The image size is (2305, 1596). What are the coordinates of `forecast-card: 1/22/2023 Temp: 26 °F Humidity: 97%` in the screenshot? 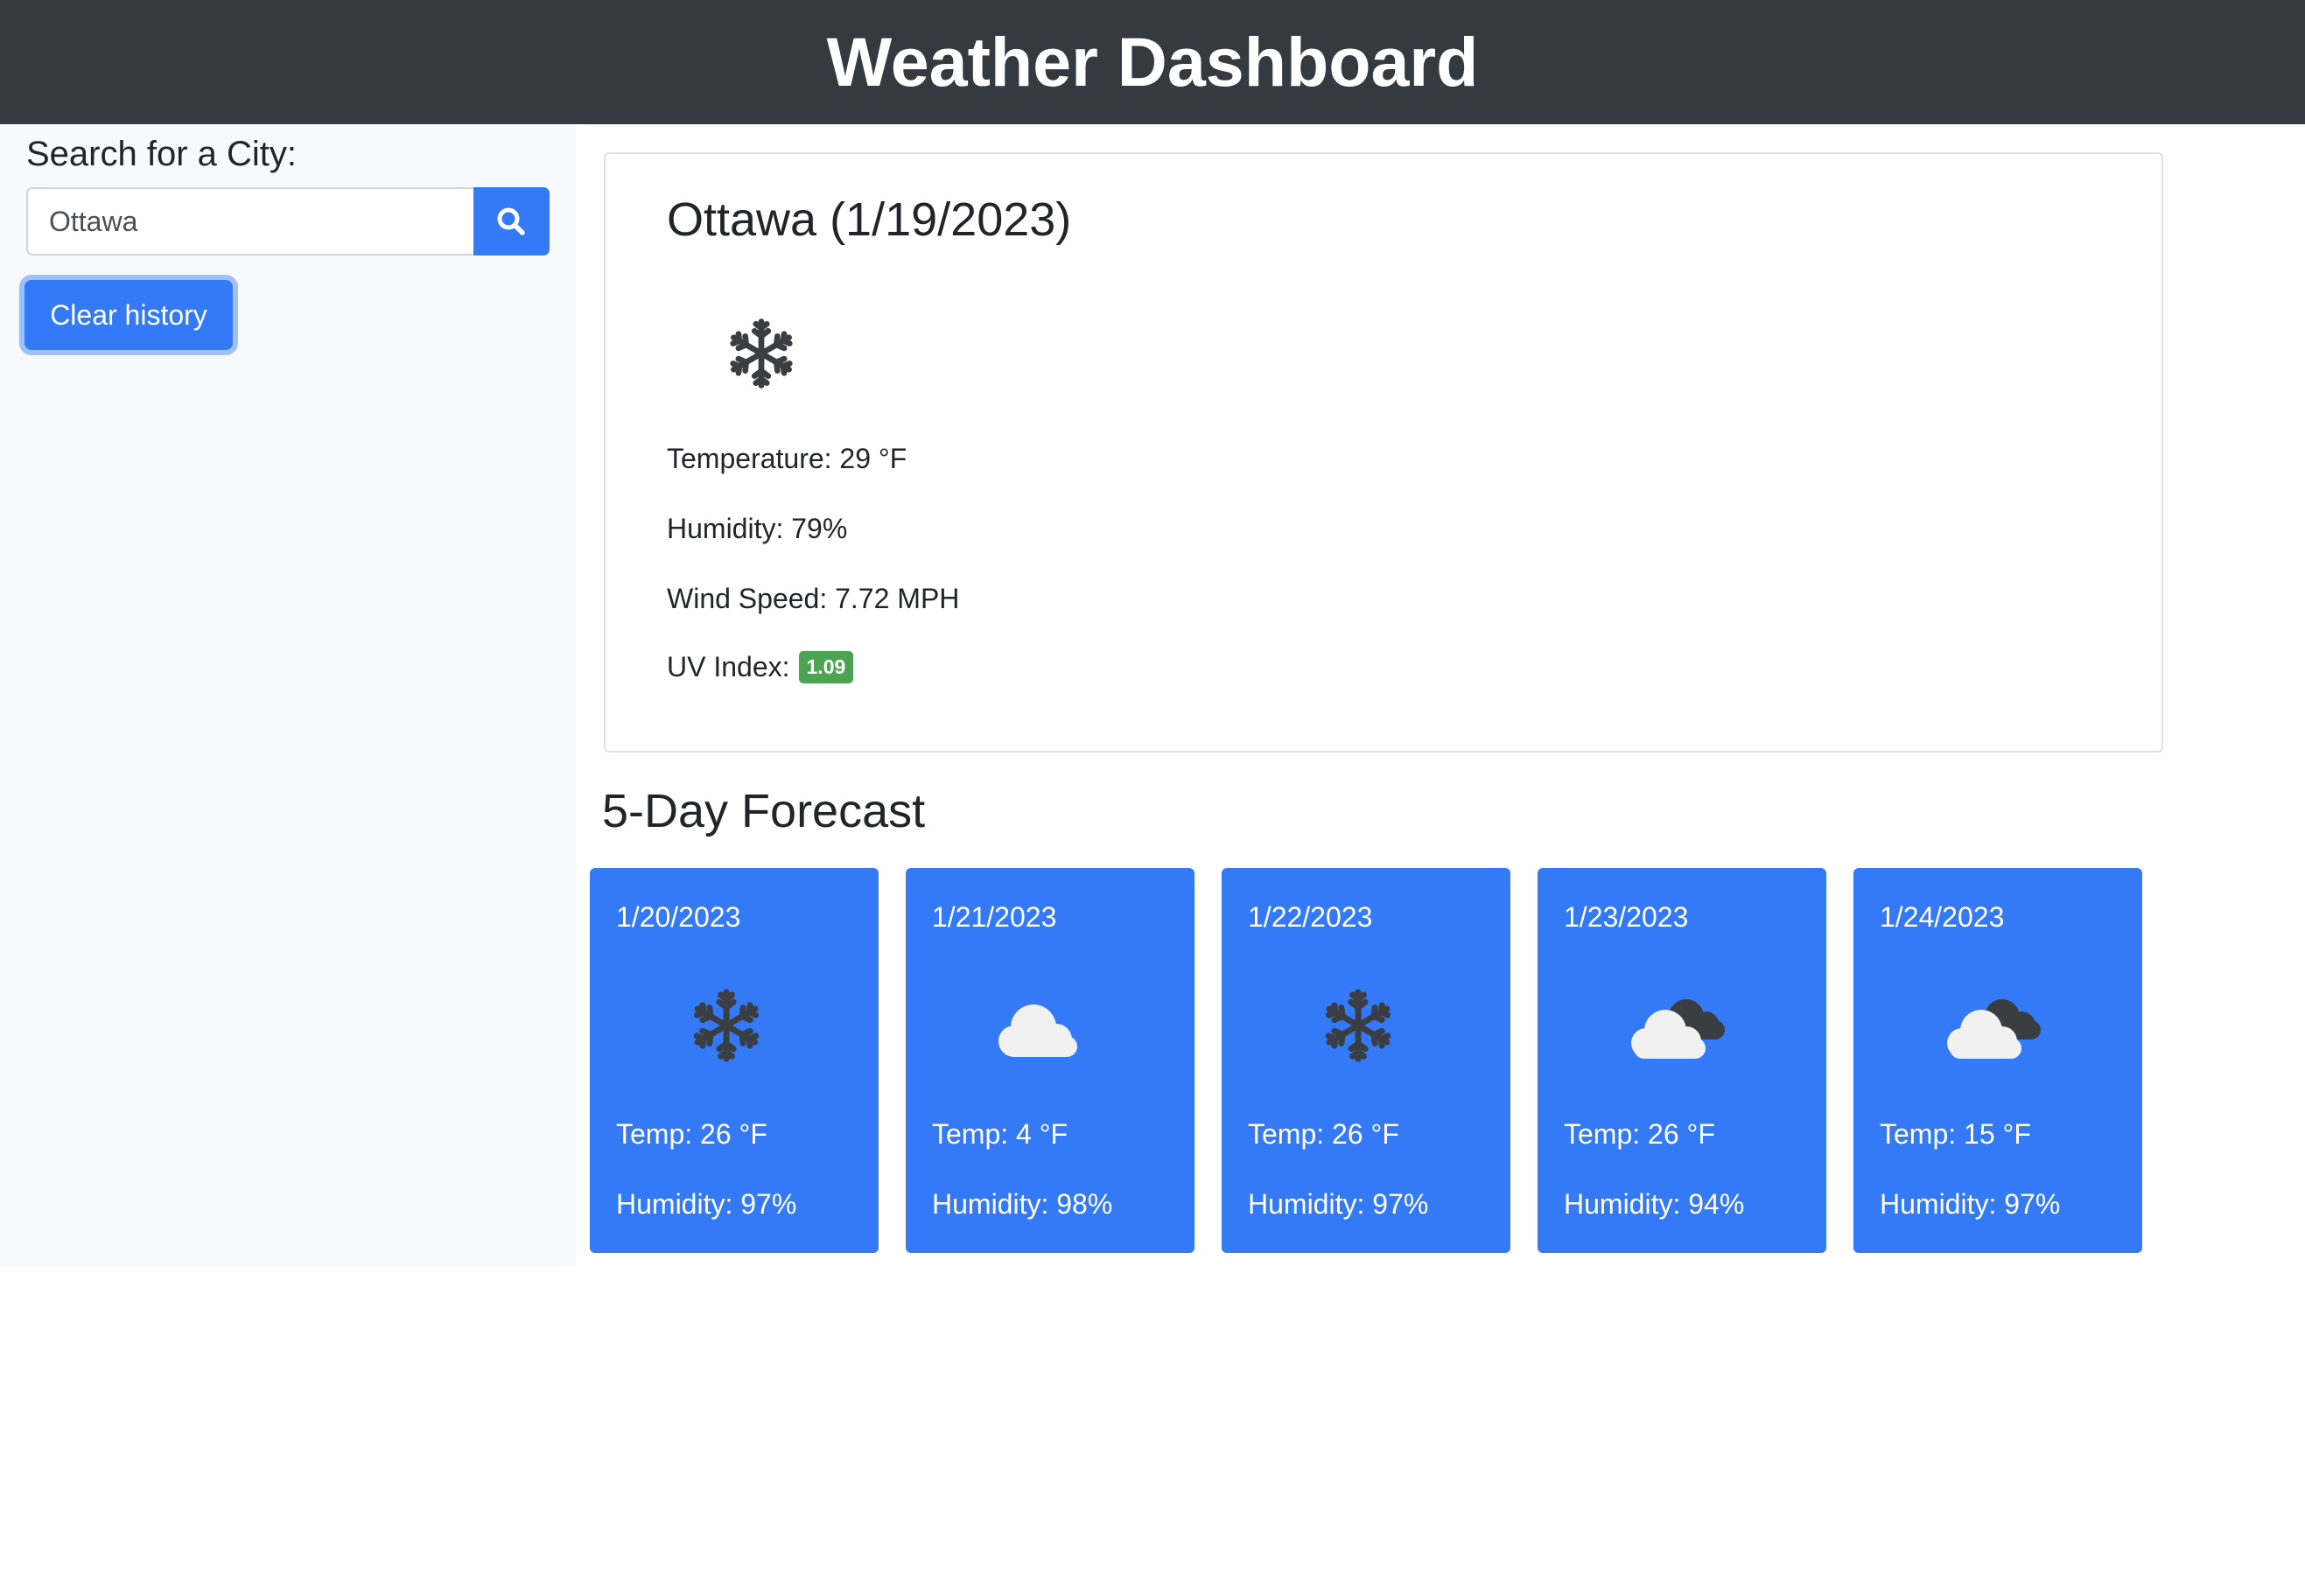 It's located at (1366, 1060).